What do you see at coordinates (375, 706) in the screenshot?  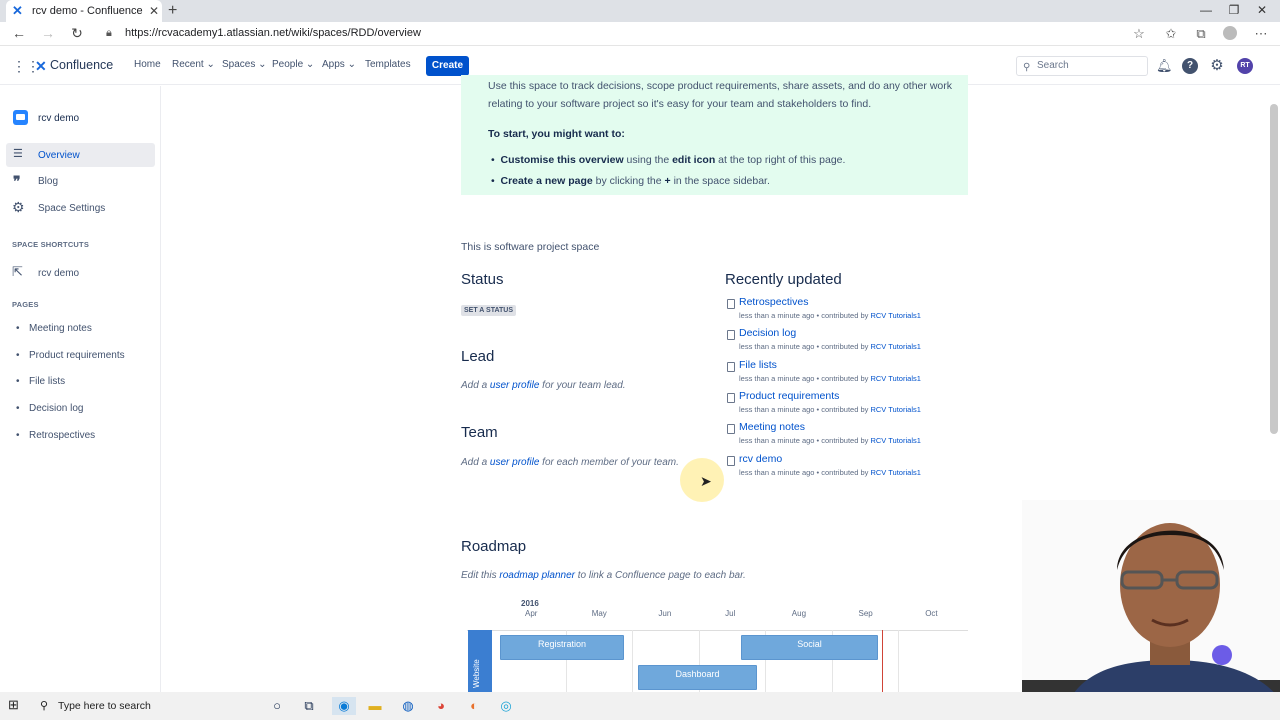 I see `file-explorer-icon: ▬` at bounding box center [375, 706].